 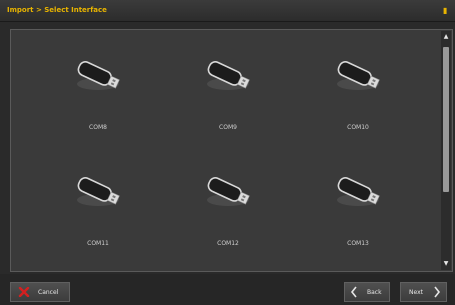 What do you see at coordinates (358, 222) in the screenshot?
I see `device-item-com13: COM13` at bounding box center [358, 222].